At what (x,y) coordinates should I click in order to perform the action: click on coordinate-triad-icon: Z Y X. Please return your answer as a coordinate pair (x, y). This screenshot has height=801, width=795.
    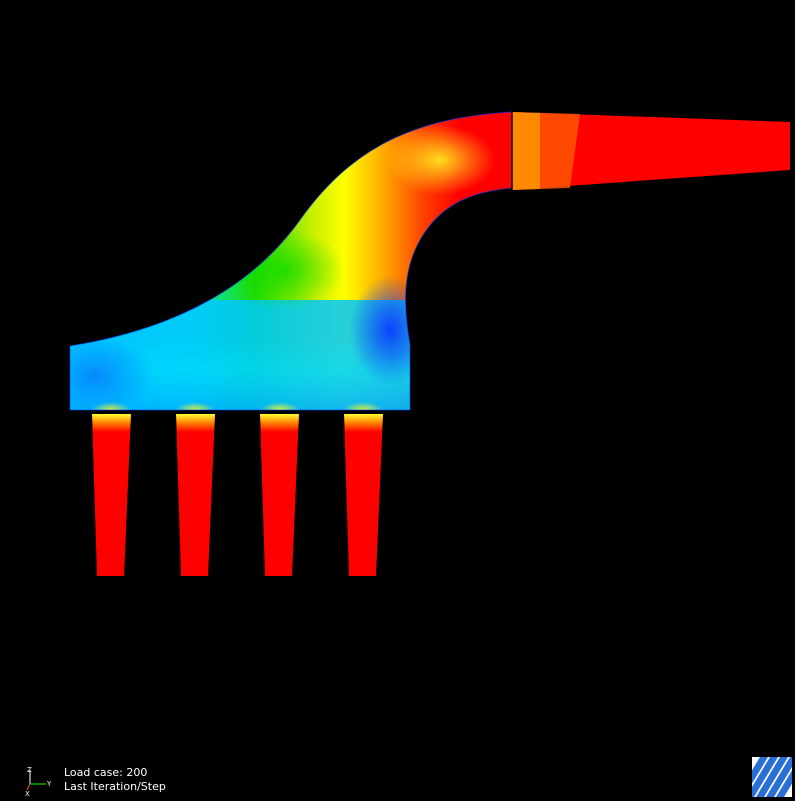
    Looking at the image, I should click on (38, 781).